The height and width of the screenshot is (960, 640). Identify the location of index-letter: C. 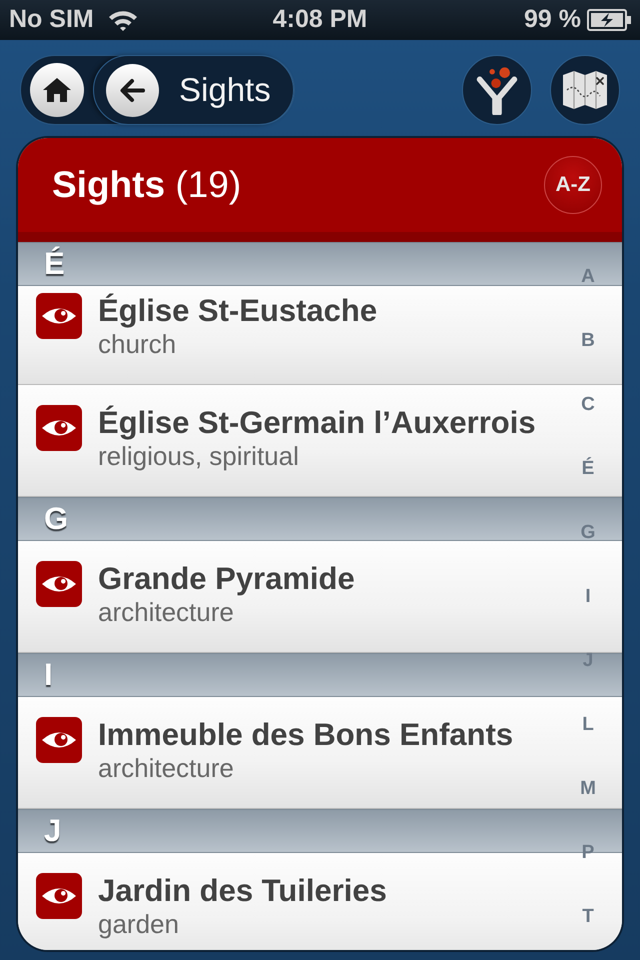
(588, 405).